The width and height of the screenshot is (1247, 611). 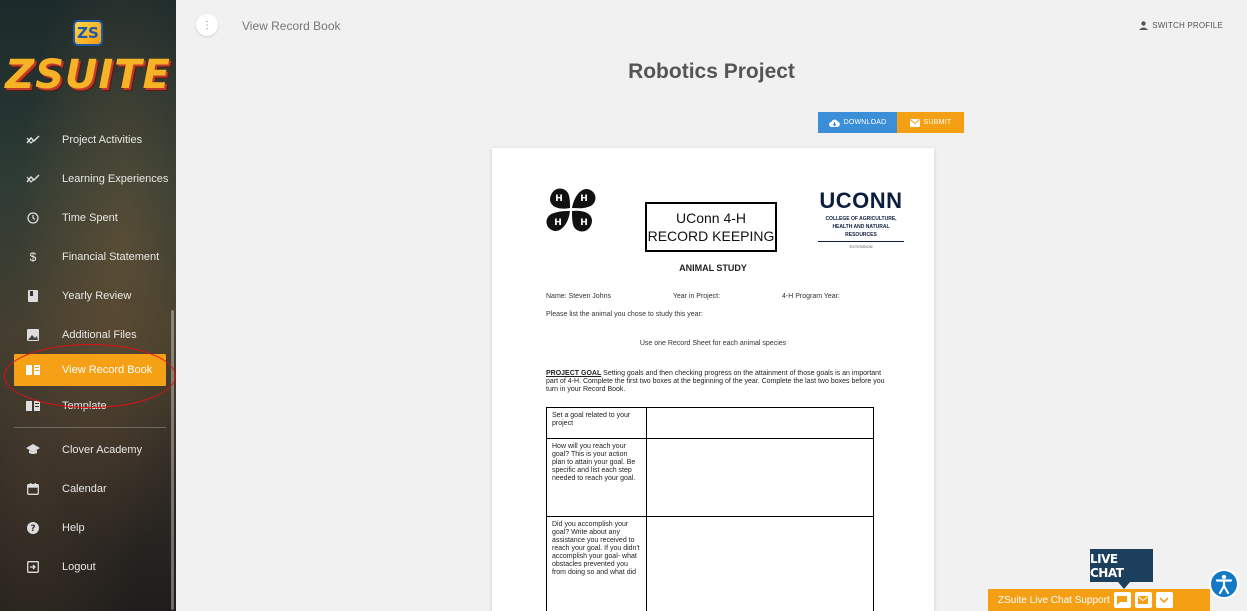 What do you see at coordinates (596, 423) in the screenshot?
I see `table-cell-label: Set a goal related to your project` at bounding box center [596, 423].